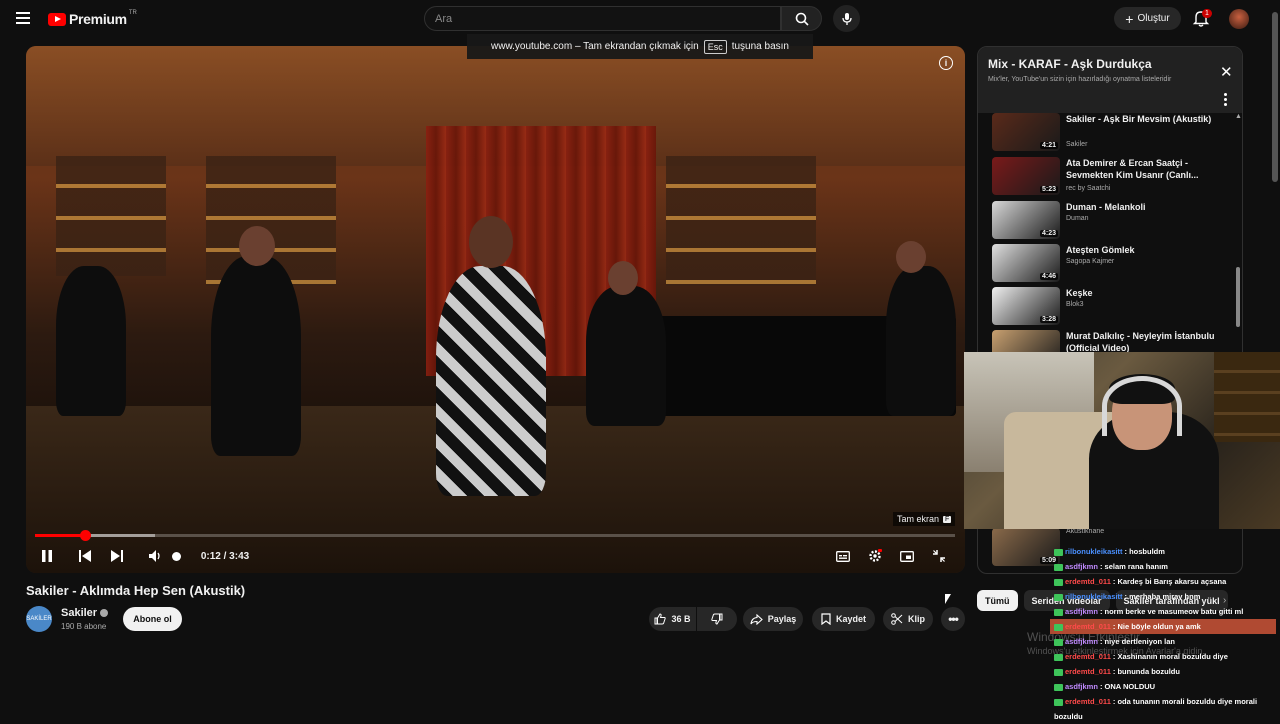  Describe the element at coordinates (1048, 233) in the screenshot. I see `playlist-item-duration: 4:23` at that location.